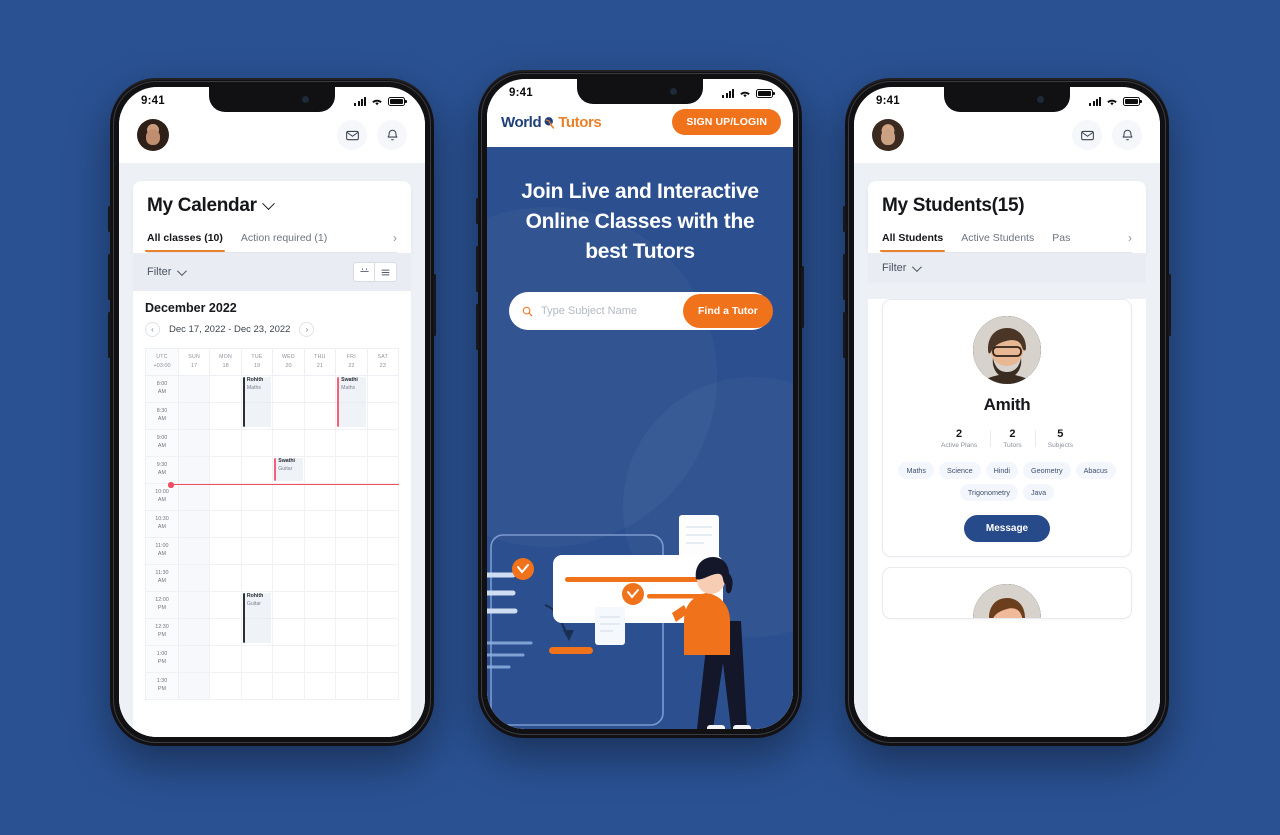 The height and width of the screenshot is (835, 1280). I want to click on message-button: Message, so click(1007, 528).